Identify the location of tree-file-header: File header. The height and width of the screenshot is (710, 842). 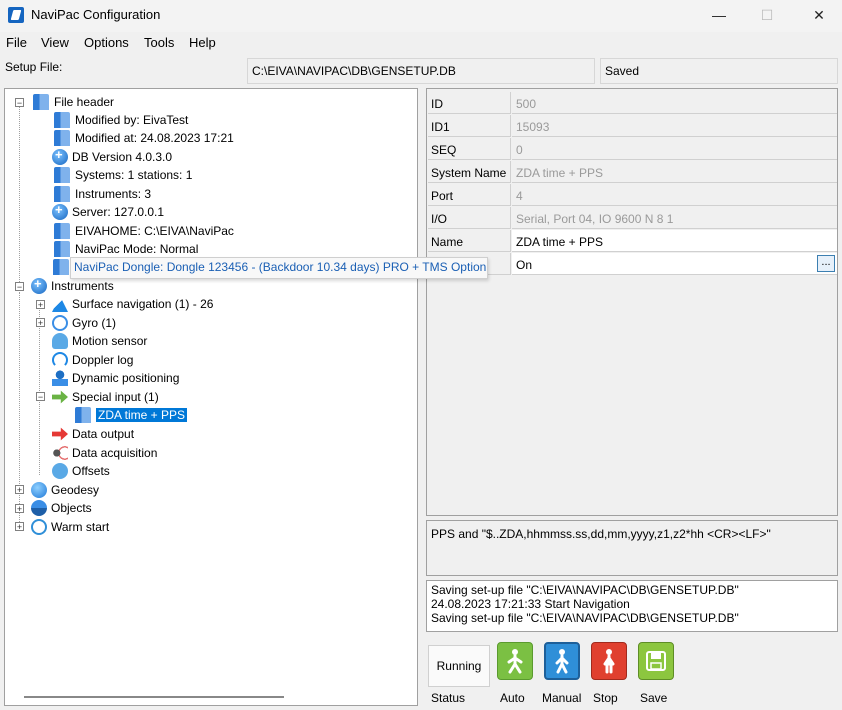
(72, 102).